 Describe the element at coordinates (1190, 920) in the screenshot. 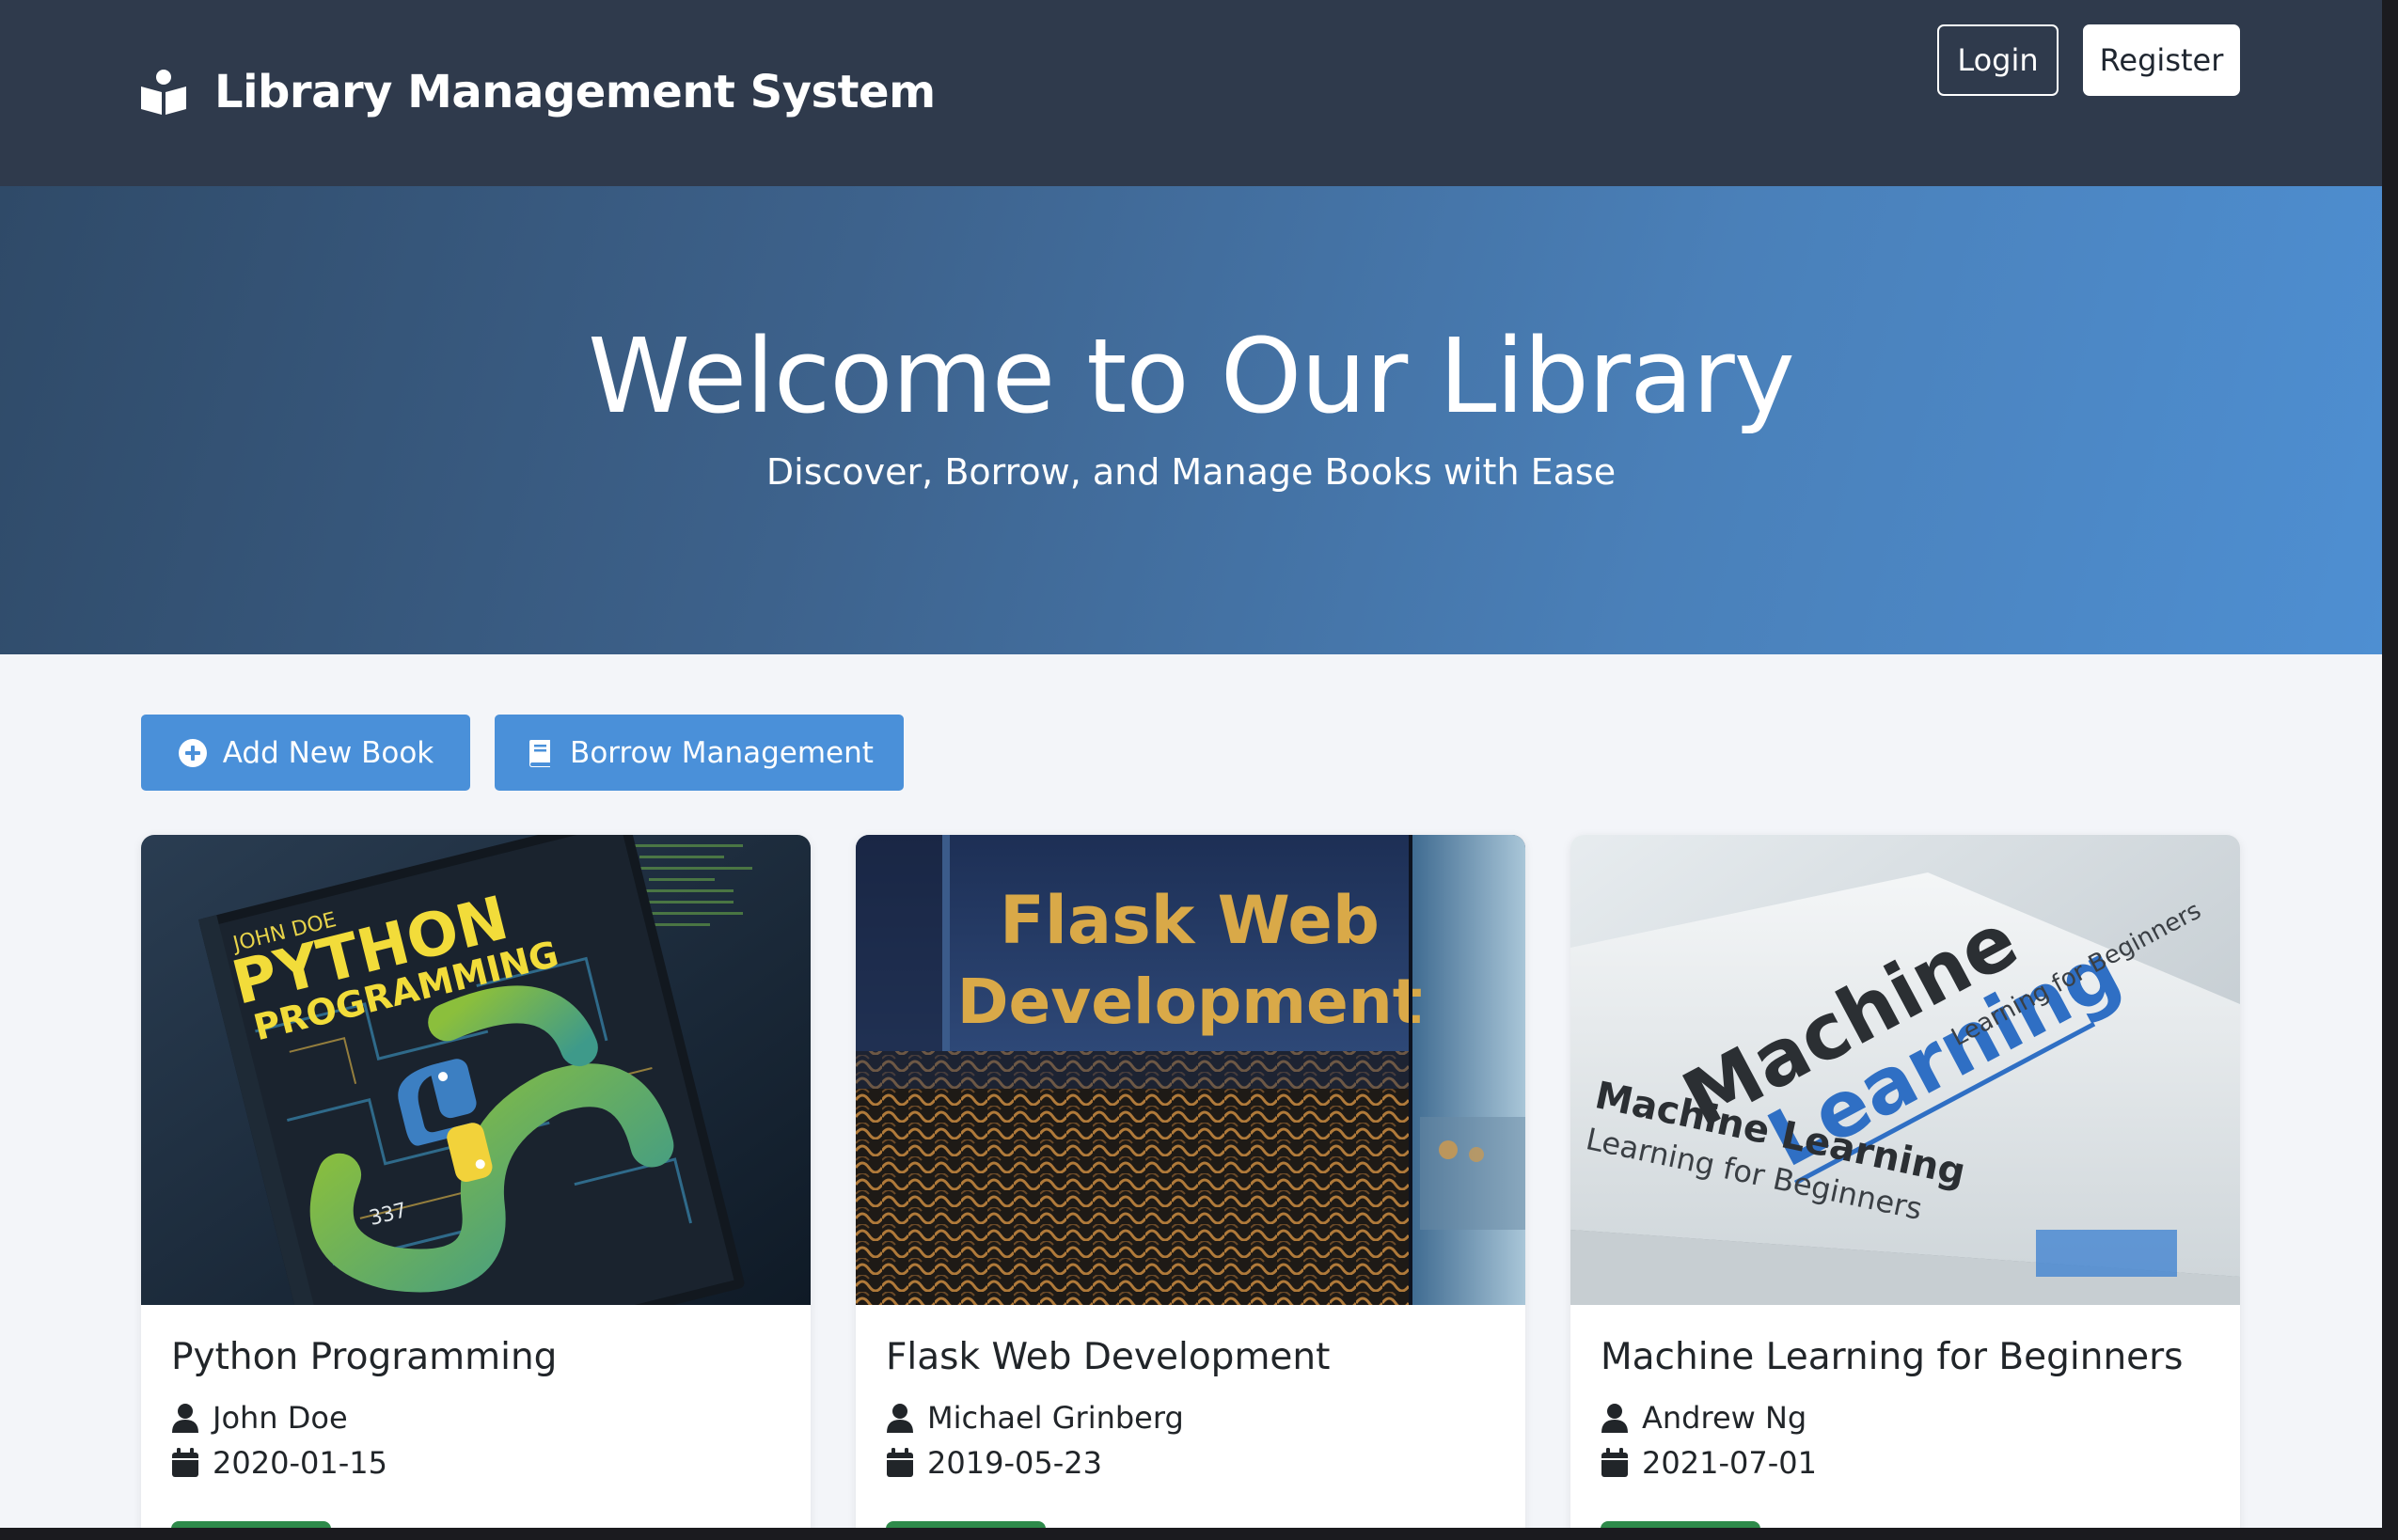

I see `svg-text: Flask Web` at that location.